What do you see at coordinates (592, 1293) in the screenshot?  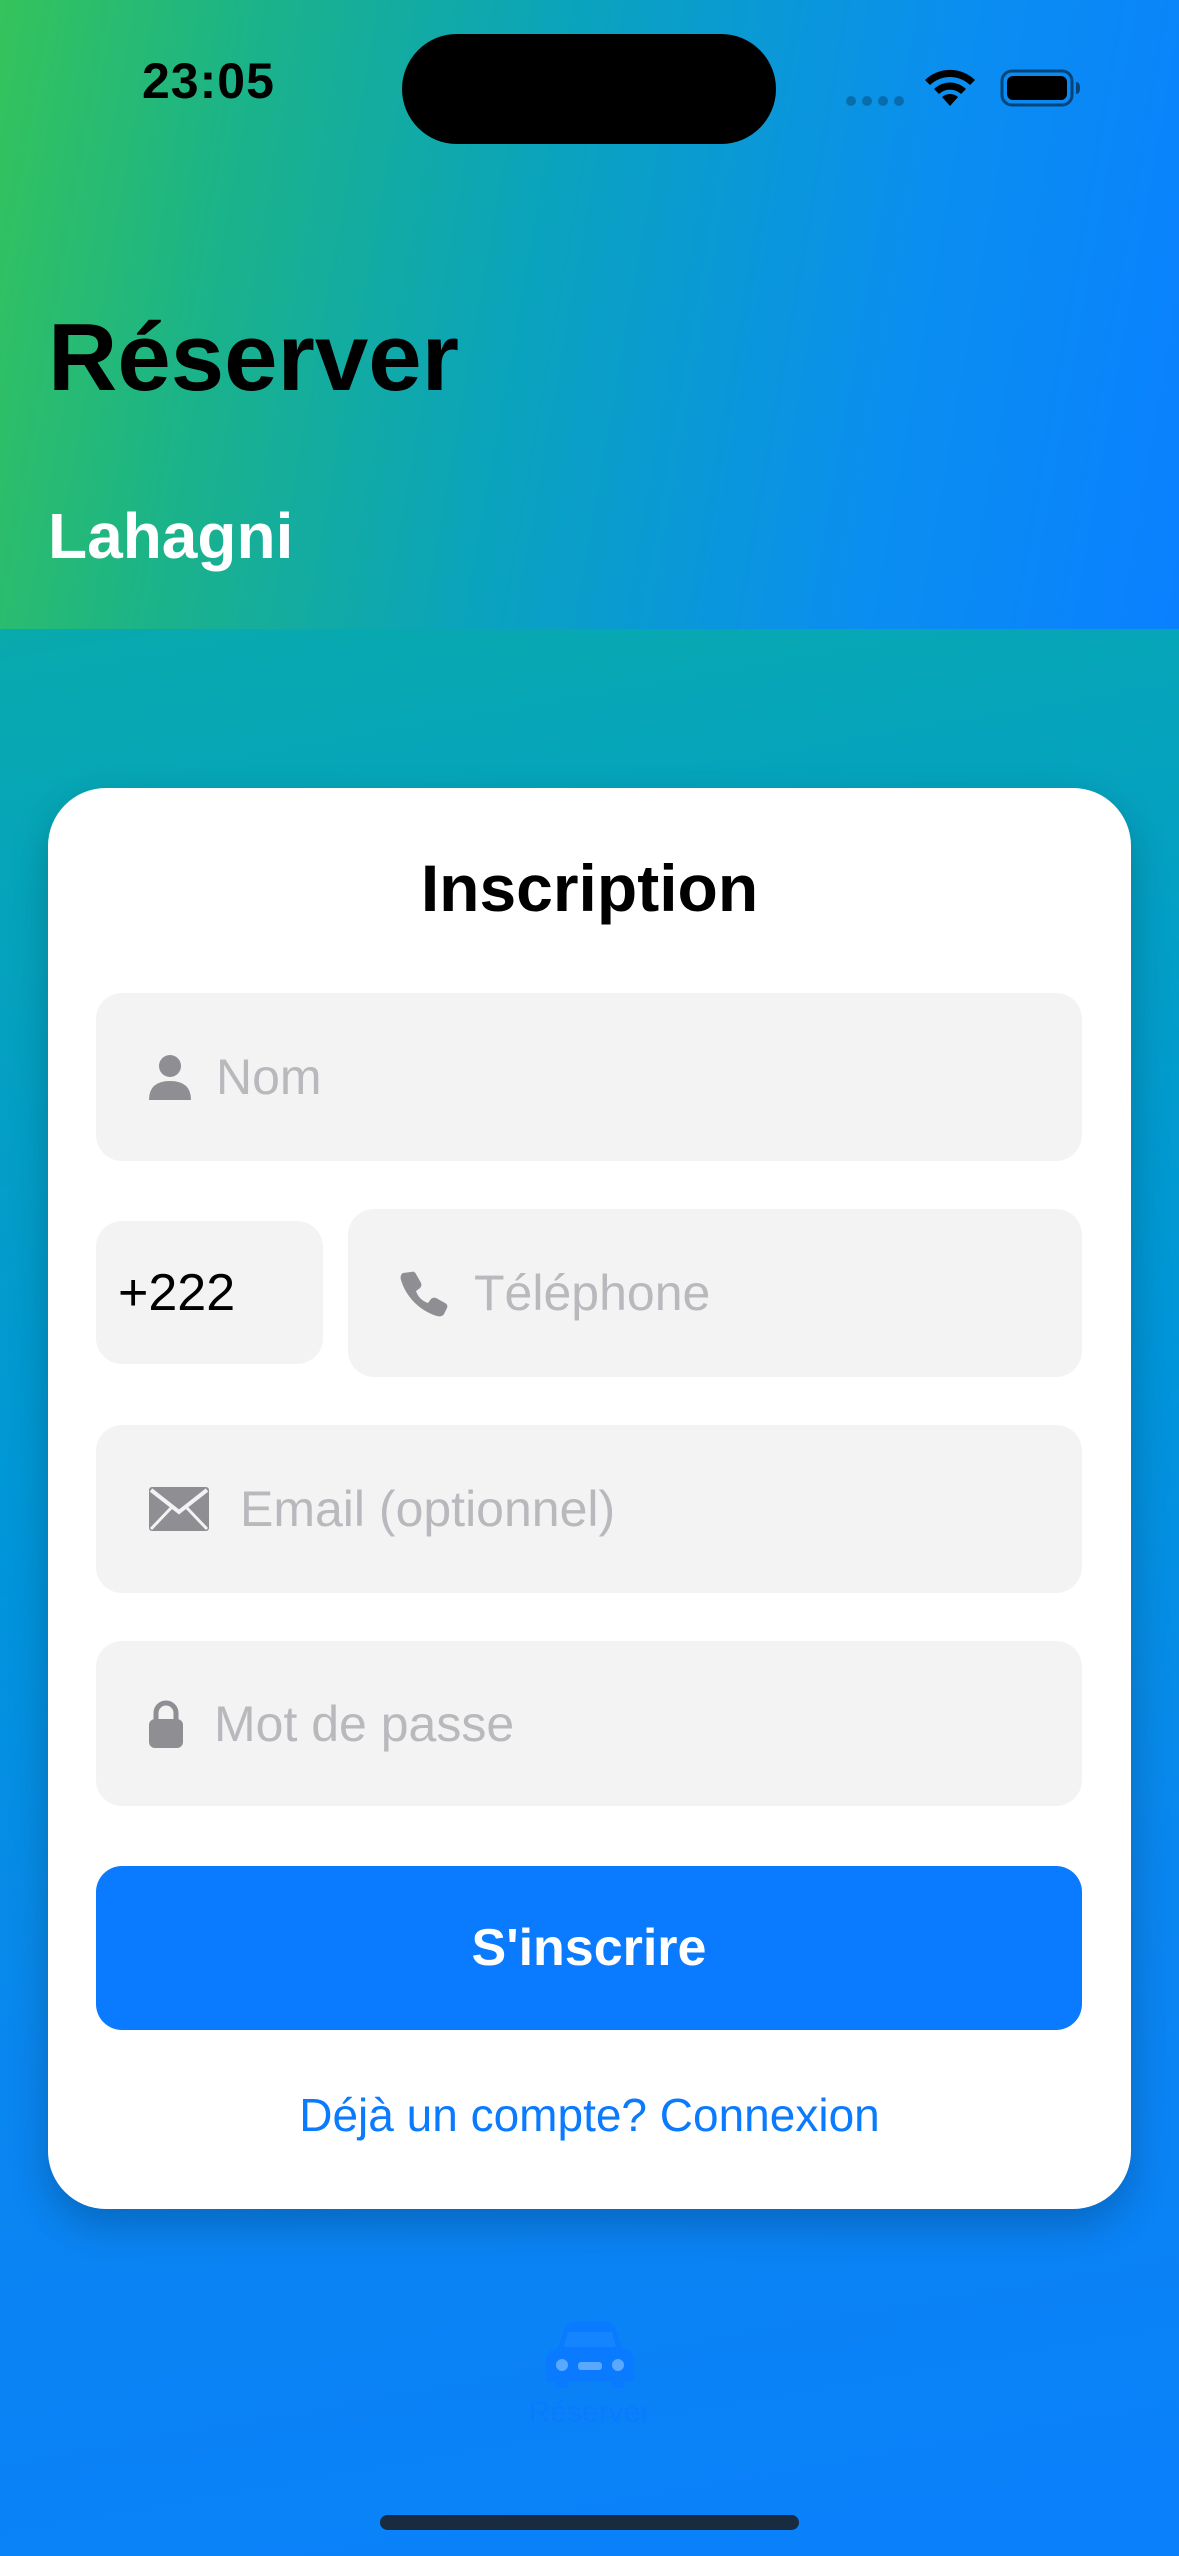 I see `phone-placeholder: Téléphone` at bounding box center [592, 1293].